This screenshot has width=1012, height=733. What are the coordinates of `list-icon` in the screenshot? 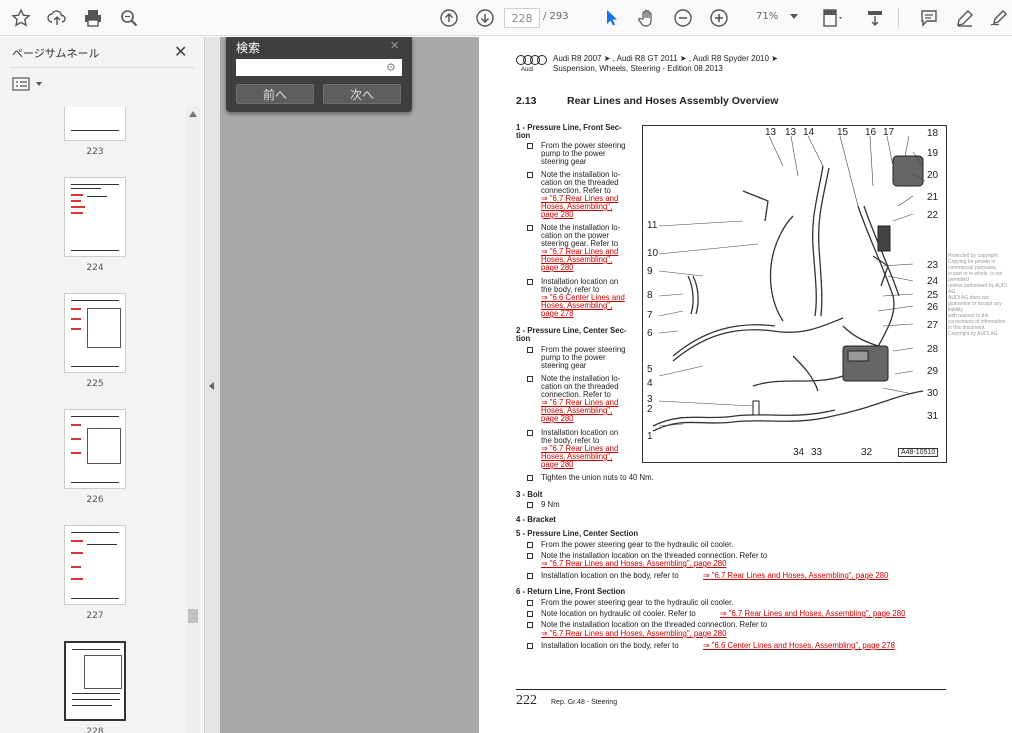 It's located at (21, 84).